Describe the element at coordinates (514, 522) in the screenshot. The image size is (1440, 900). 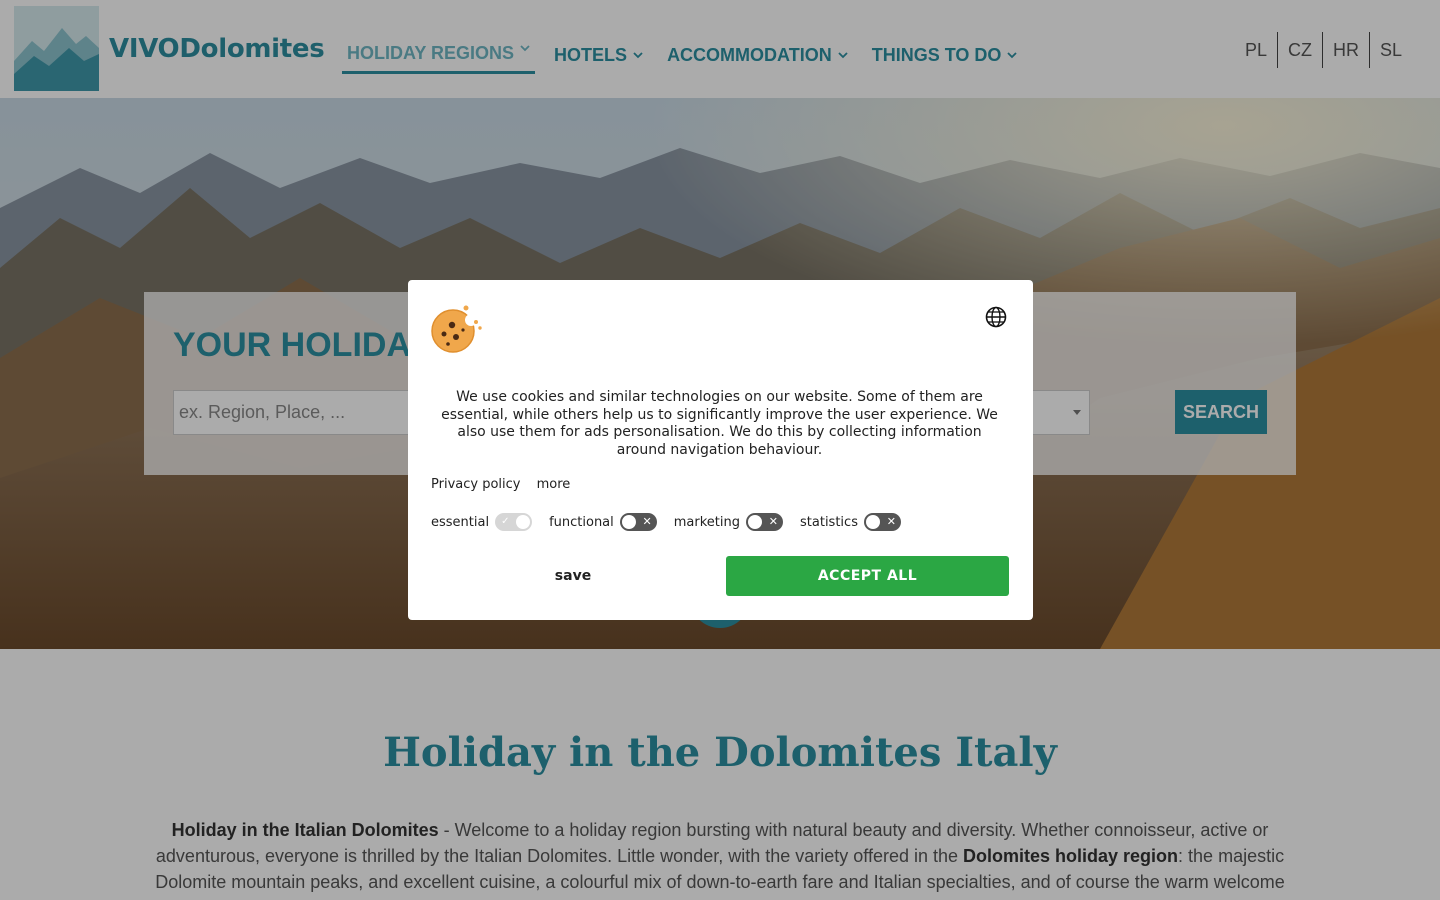
I see `essential-toggle: ✓` at that location.